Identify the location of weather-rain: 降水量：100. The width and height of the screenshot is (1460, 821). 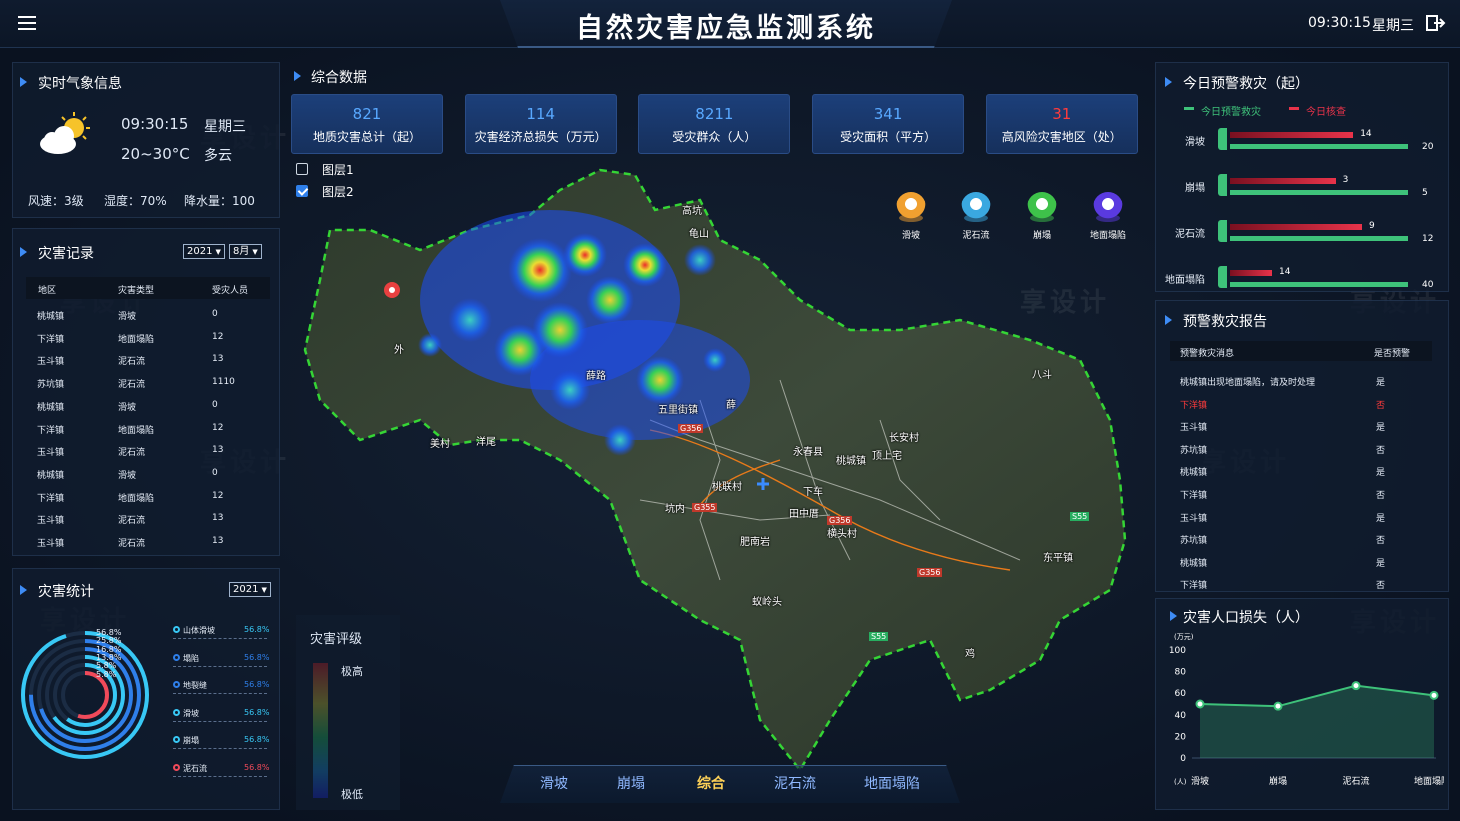
(219, 201).